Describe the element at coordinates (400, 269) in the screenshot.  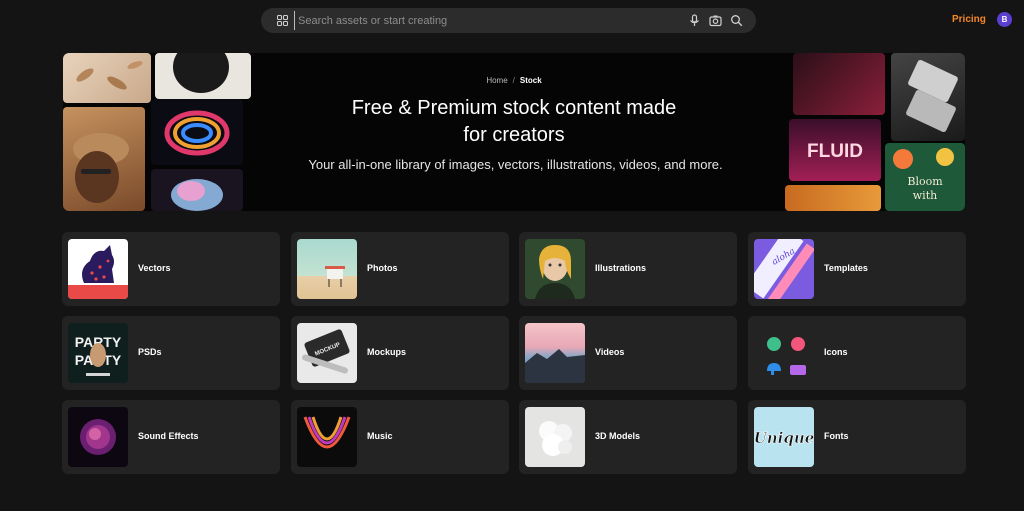
I see `category-card-photos: Photos` at that location.